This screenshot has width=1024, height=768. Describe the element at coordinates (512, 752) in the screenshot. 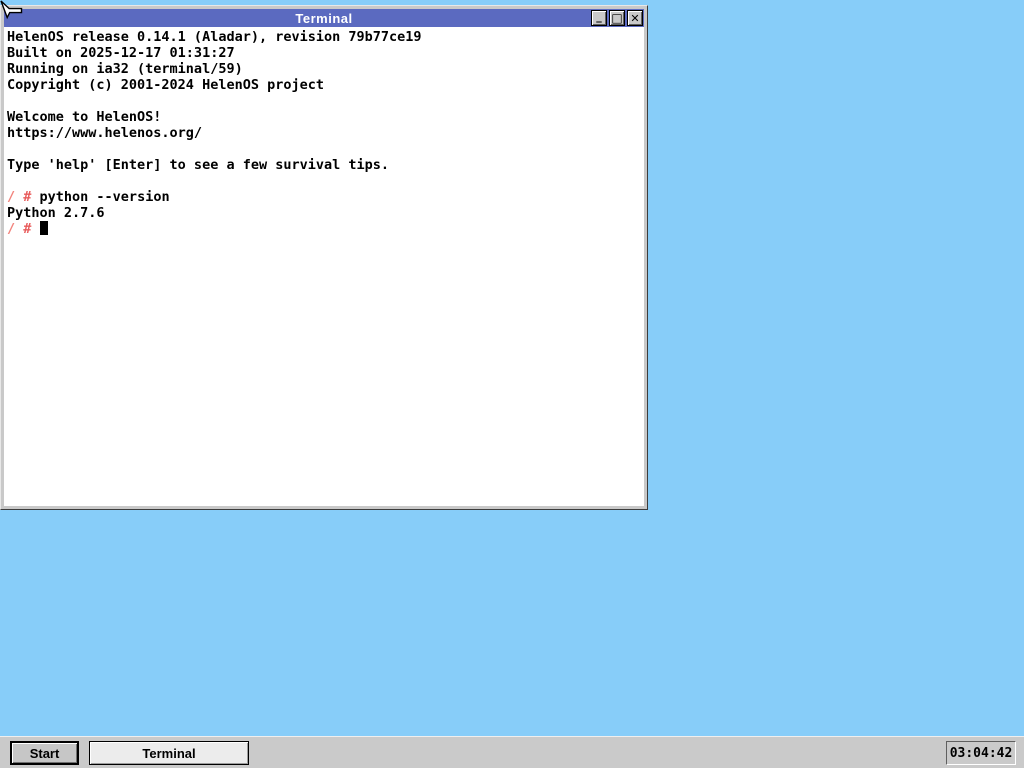

I see `taskbar: Start Terminal 03:04:42` at that location.